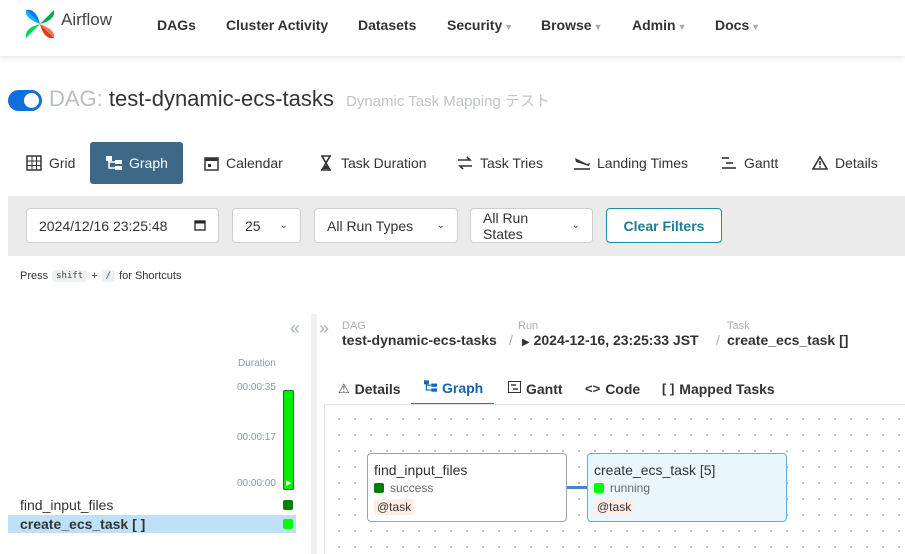  What do you see at coordinates (499, 163) in the screenshot?
I see `tab-task-tries: Task Tries` at bounding box center [499, 163].